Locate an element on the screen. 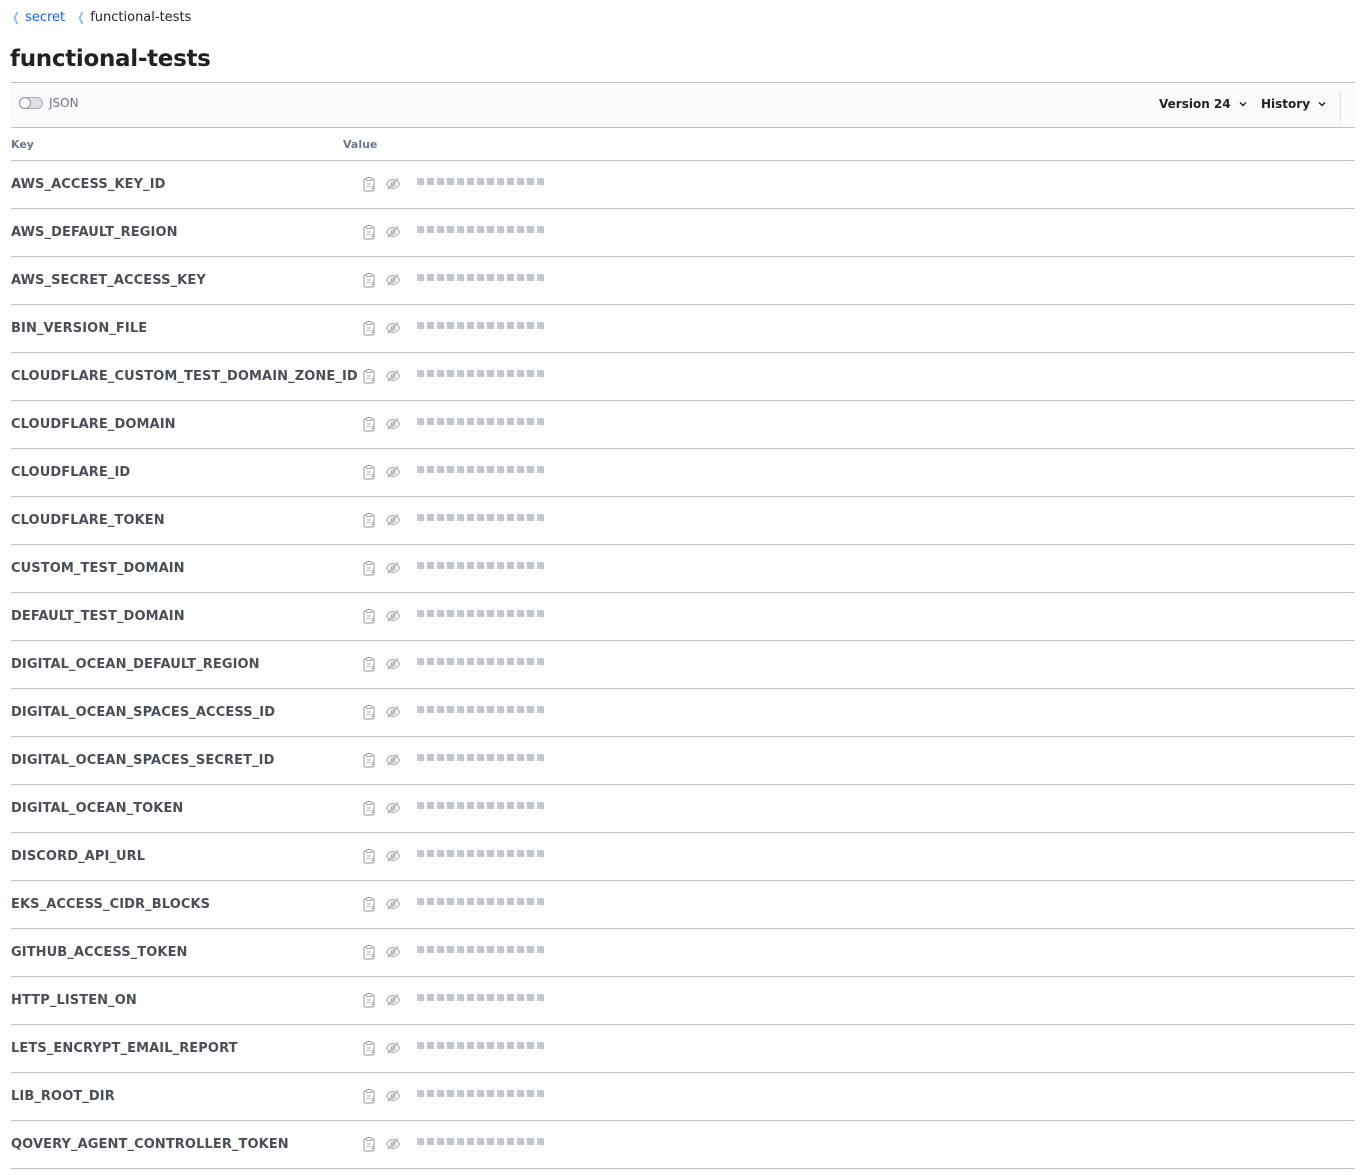 Image resolution: width=1366 pixels, height=1175 pixels. version-dropdown: Version 24 is located at coordinates (1203, 104).